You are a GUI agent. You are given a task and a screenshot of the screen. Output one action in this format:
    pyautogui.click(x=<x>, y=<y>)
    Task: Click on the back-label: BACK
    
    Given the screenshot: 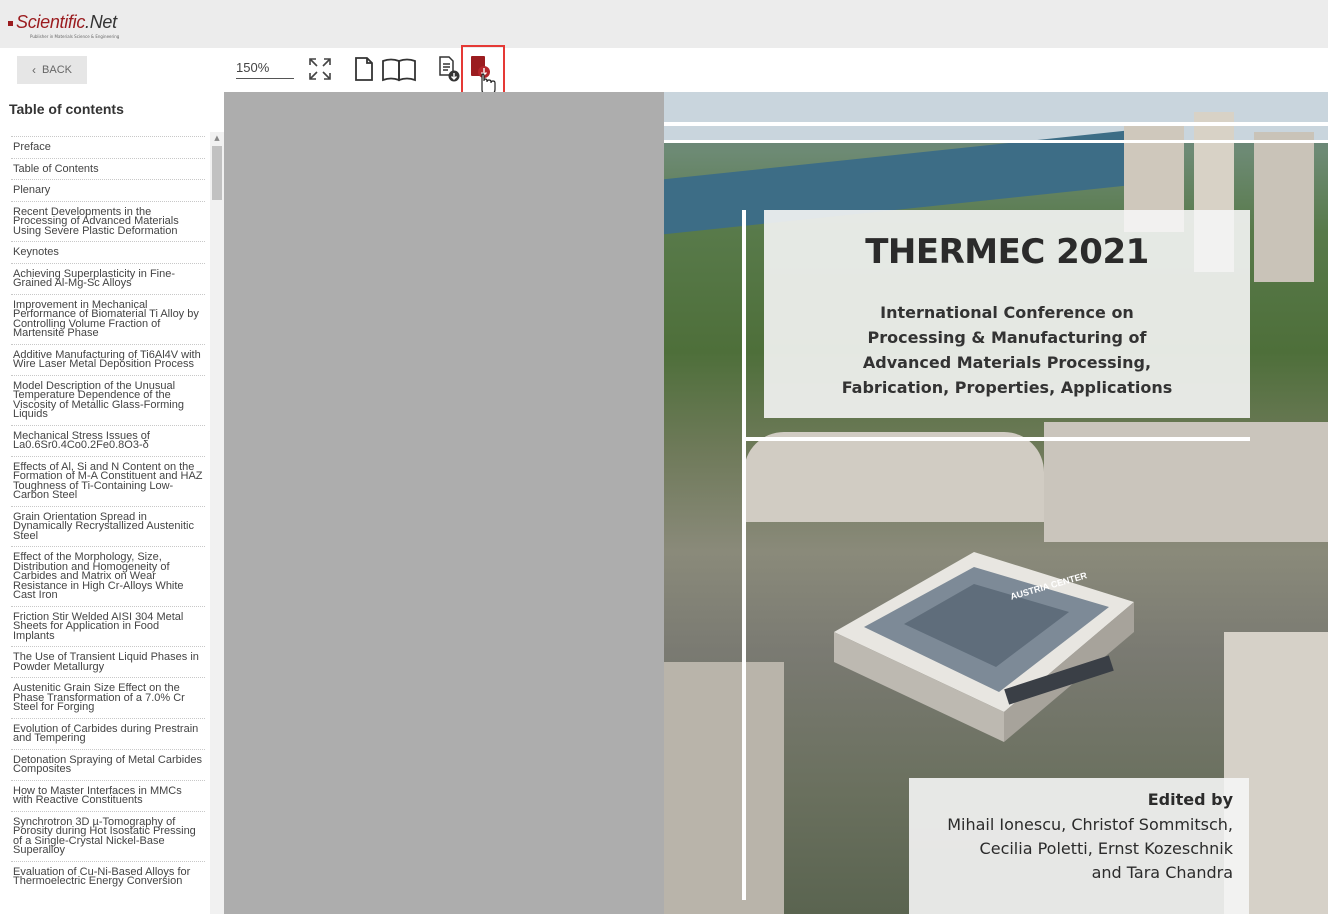 What is the action you would take?
    pyautogui.click(x=57, y=70)
    